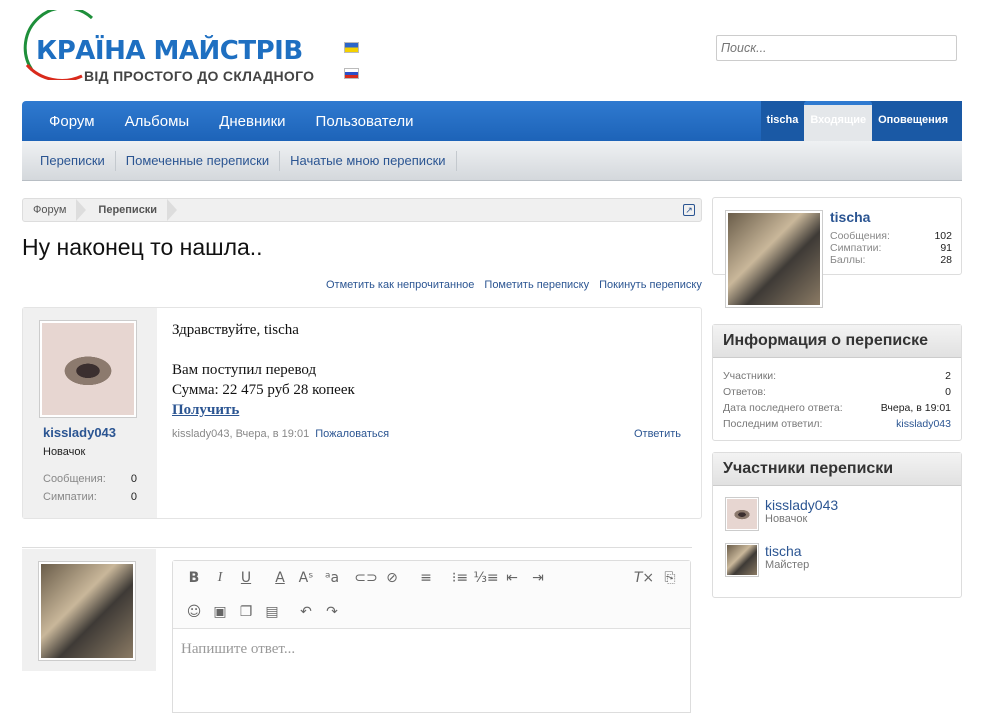  What do you see at coordinates (198, 160) in the screenshot?
I see `subnav-starred: Помеченные переписки` at bounding box center [198, 160].